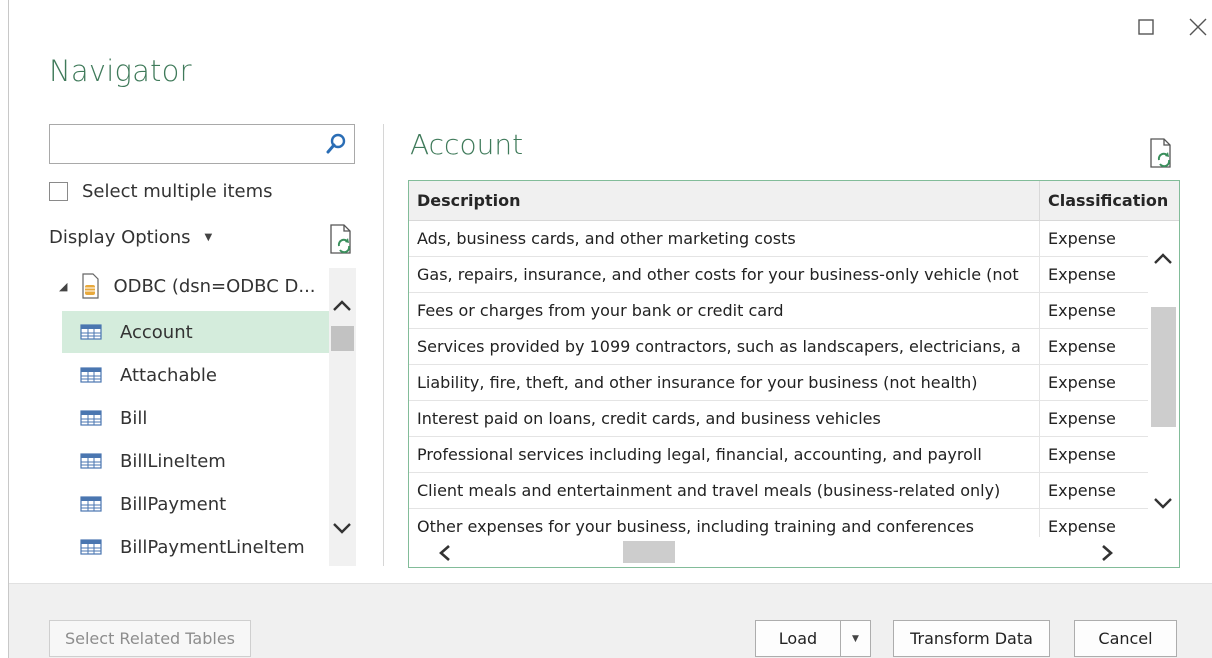 The image size is (1212, 658). I want to click on tree-scrollbar, so click(342, 417).